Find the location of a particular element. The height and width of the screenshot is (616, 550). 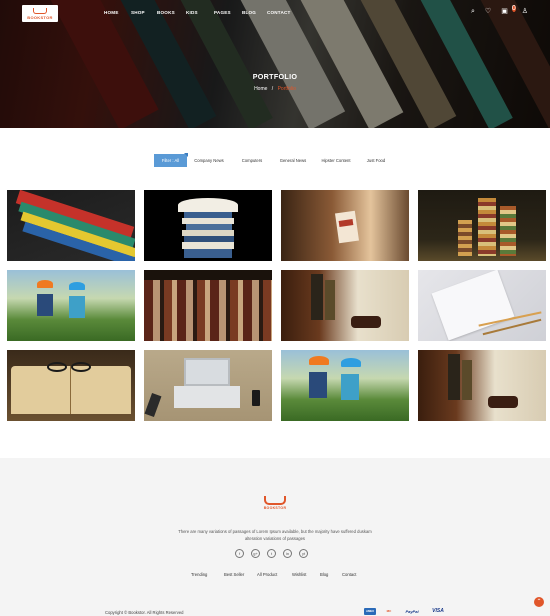

footer-link-all-product: All Product is located at coordinates (274, 574).